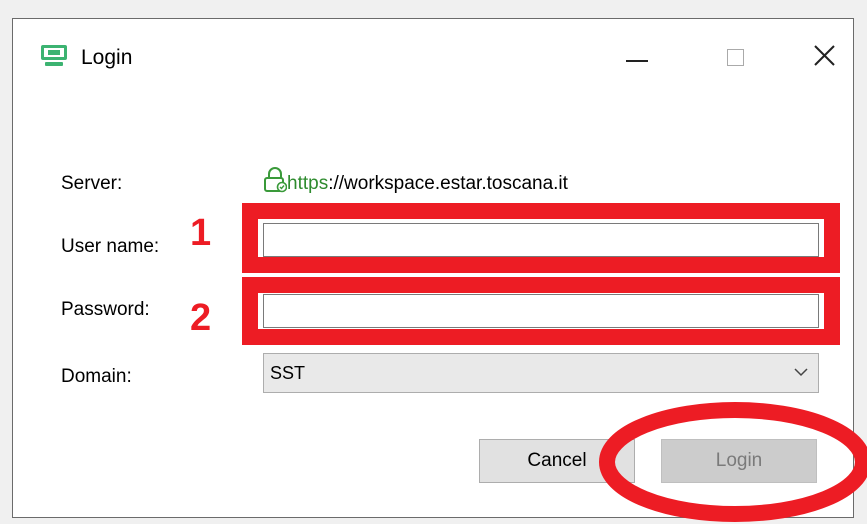  Describe the element at coordinates (733, 462) in the screenshot. I see `login-highlight-ellipse` at that location.